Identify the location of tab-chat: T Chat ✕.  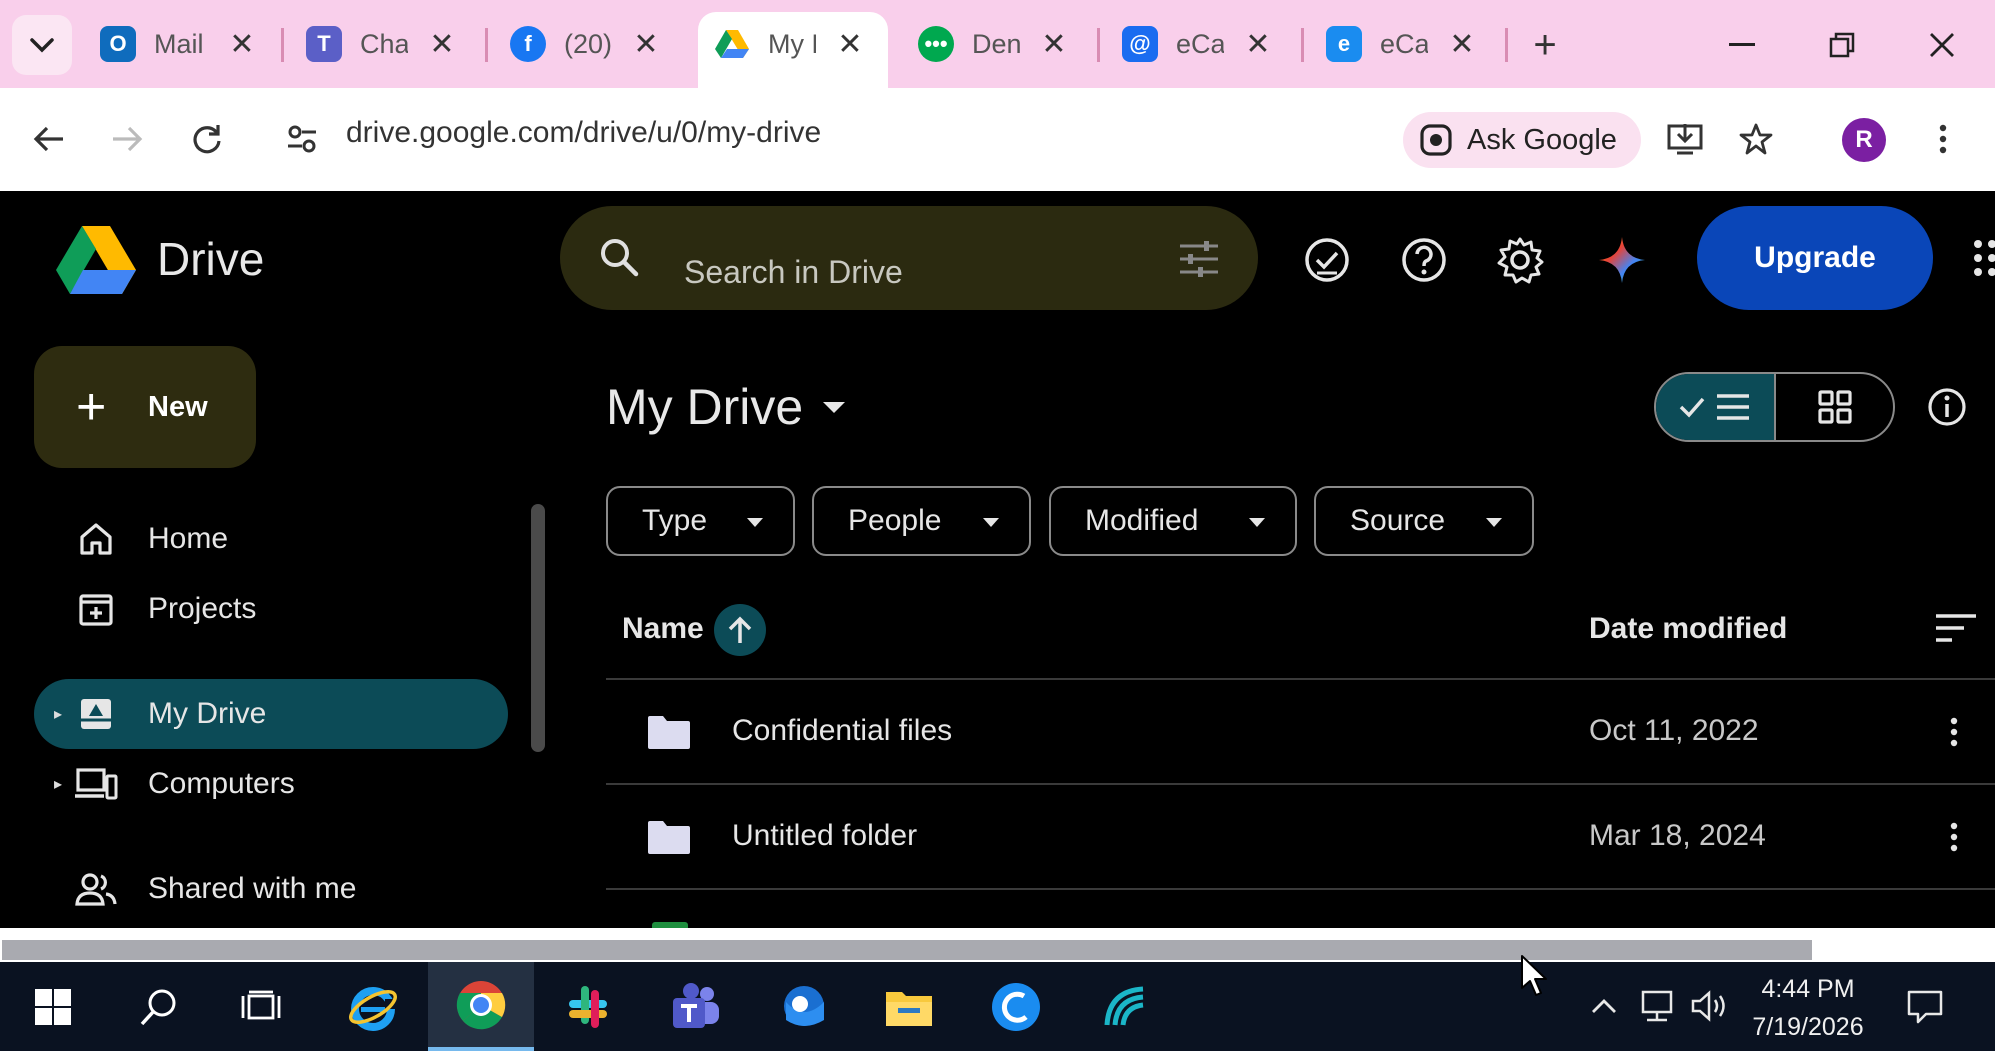
(383, 44).